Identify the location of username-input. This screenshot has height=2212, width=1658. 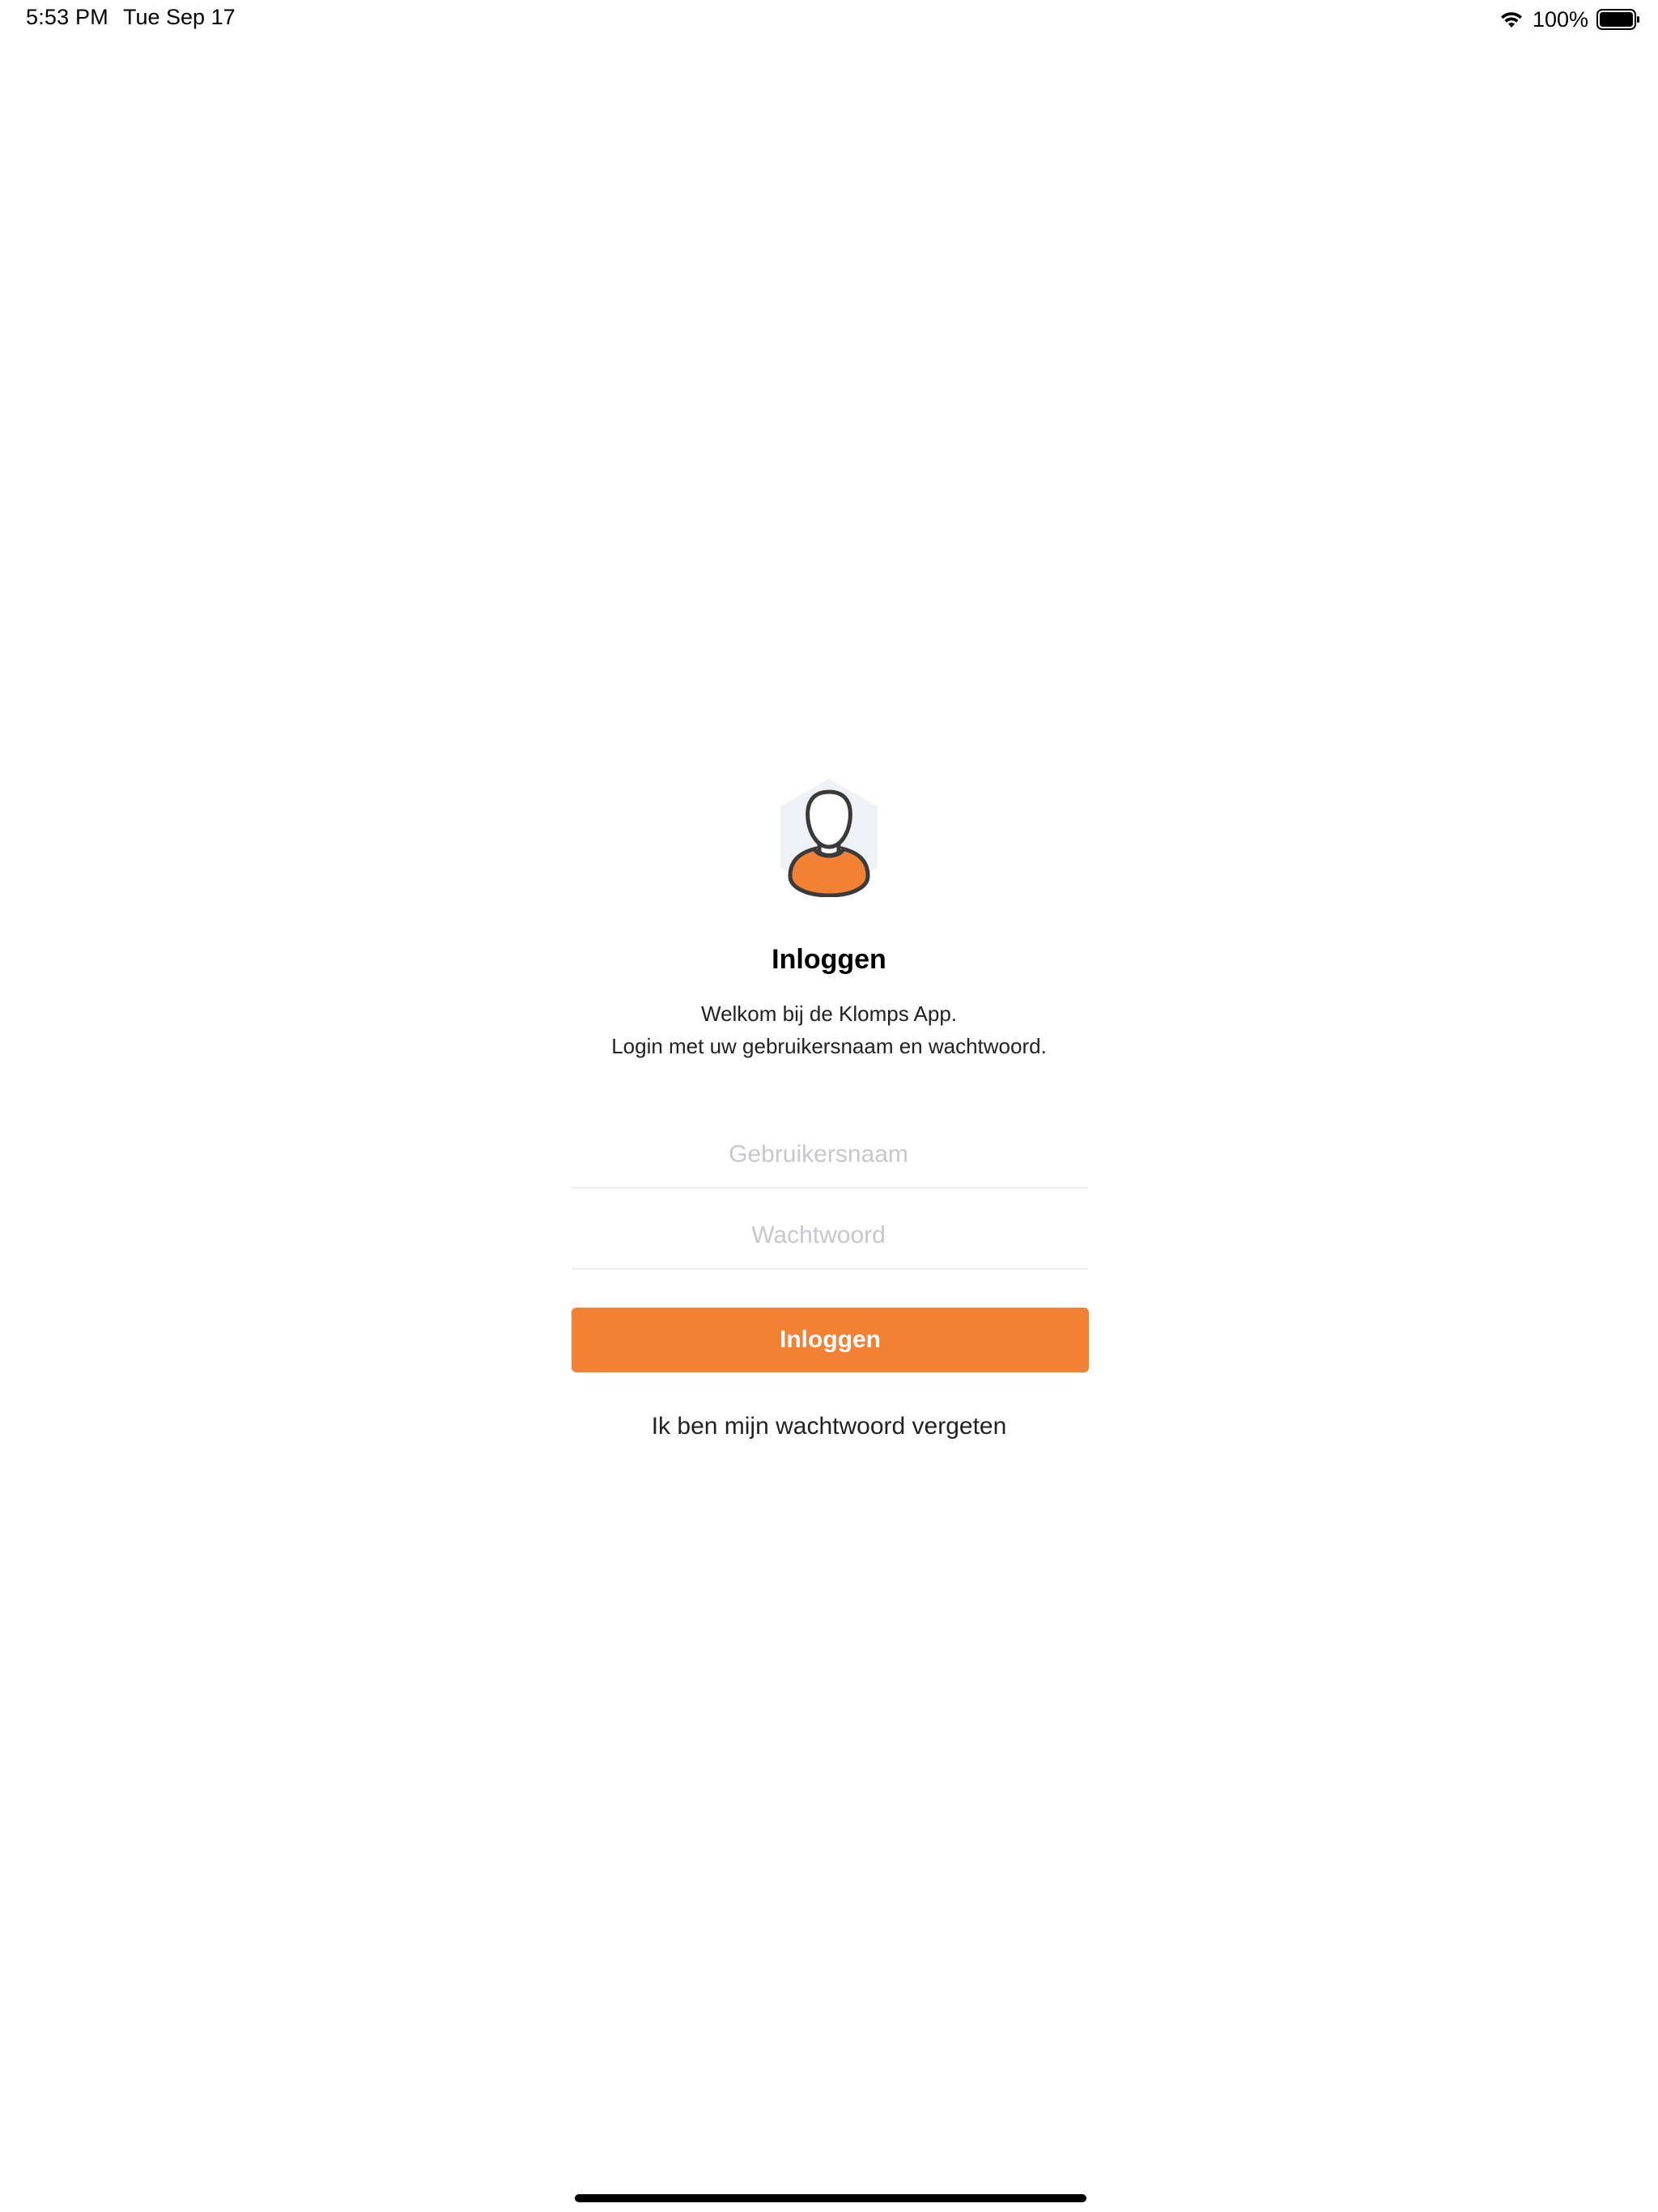
(830, 1154).